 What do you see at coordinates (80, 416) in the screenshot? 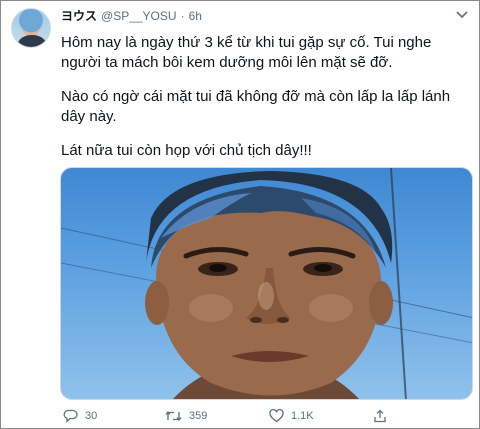
I see `reply-button: 30` at bounding box center [80, 416].